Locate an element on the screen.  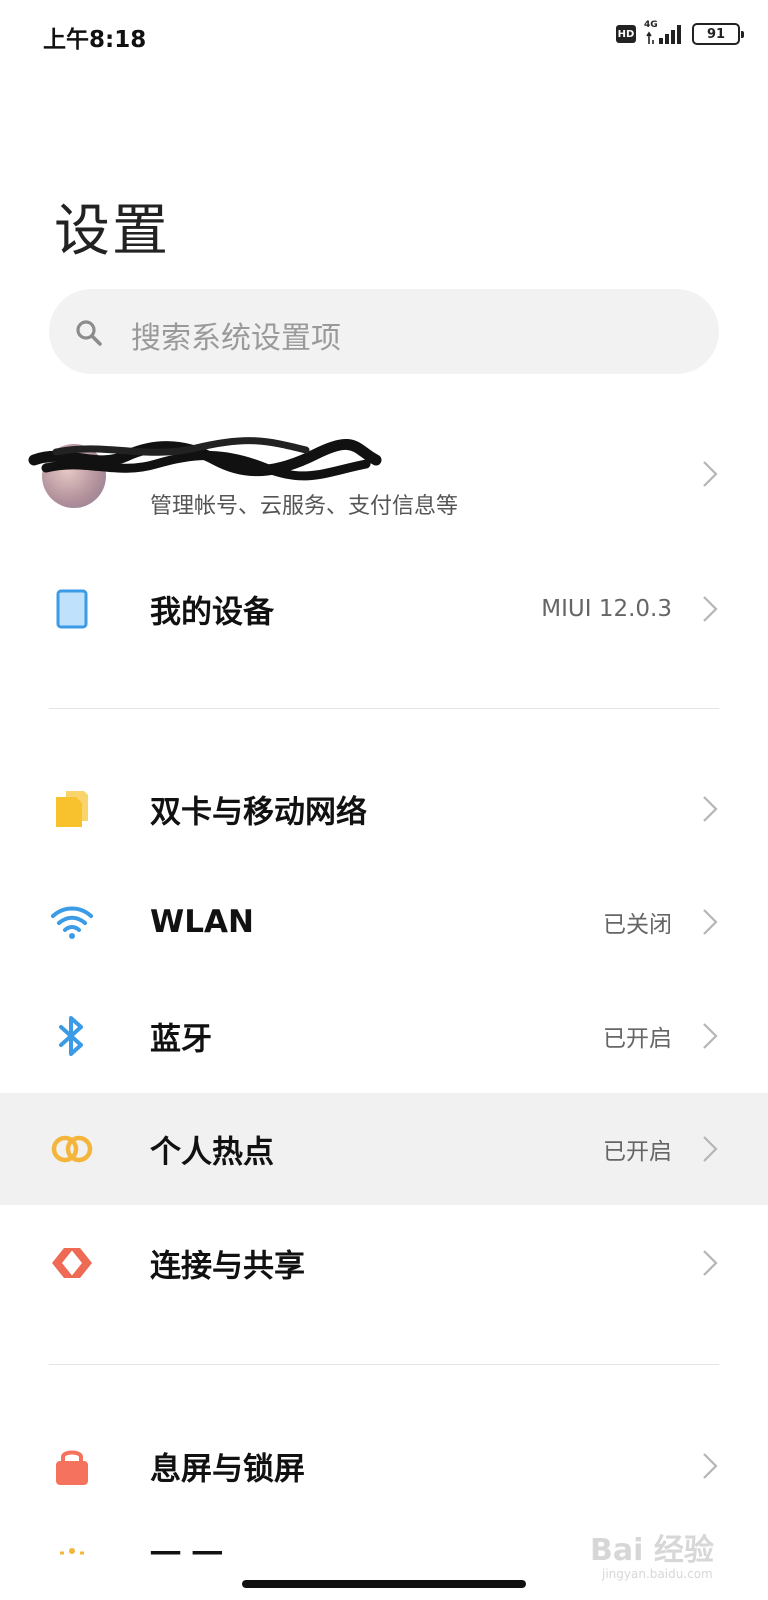
settings-item-sim: 双卡与移动网络 is located at coordinates (384, 809).